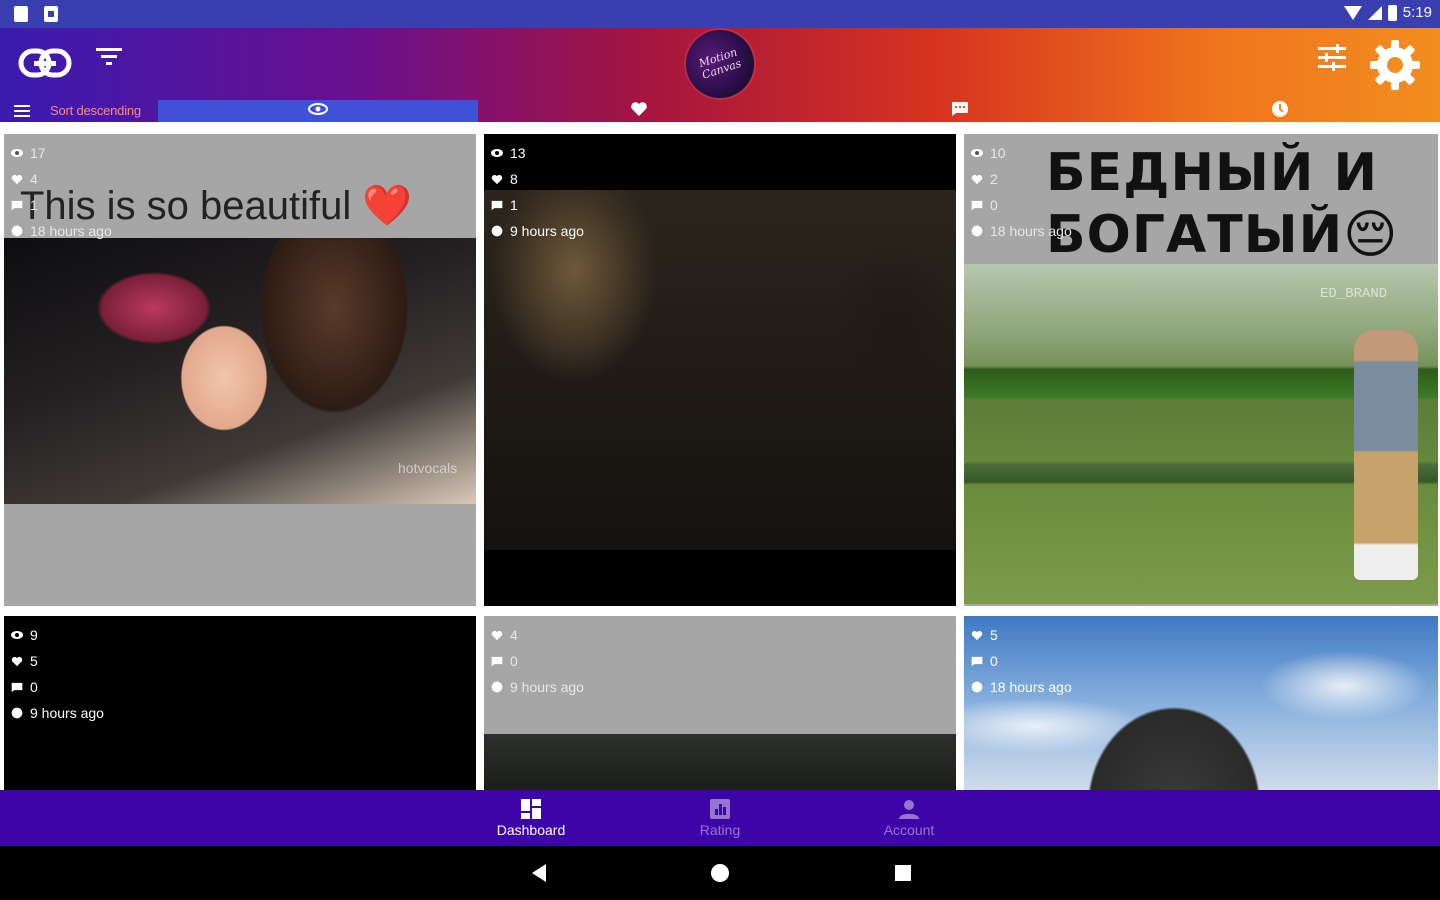  Describe the element at coordinates (1021, 179) in the screenshot. I see `likes-stat: 2` at that location.